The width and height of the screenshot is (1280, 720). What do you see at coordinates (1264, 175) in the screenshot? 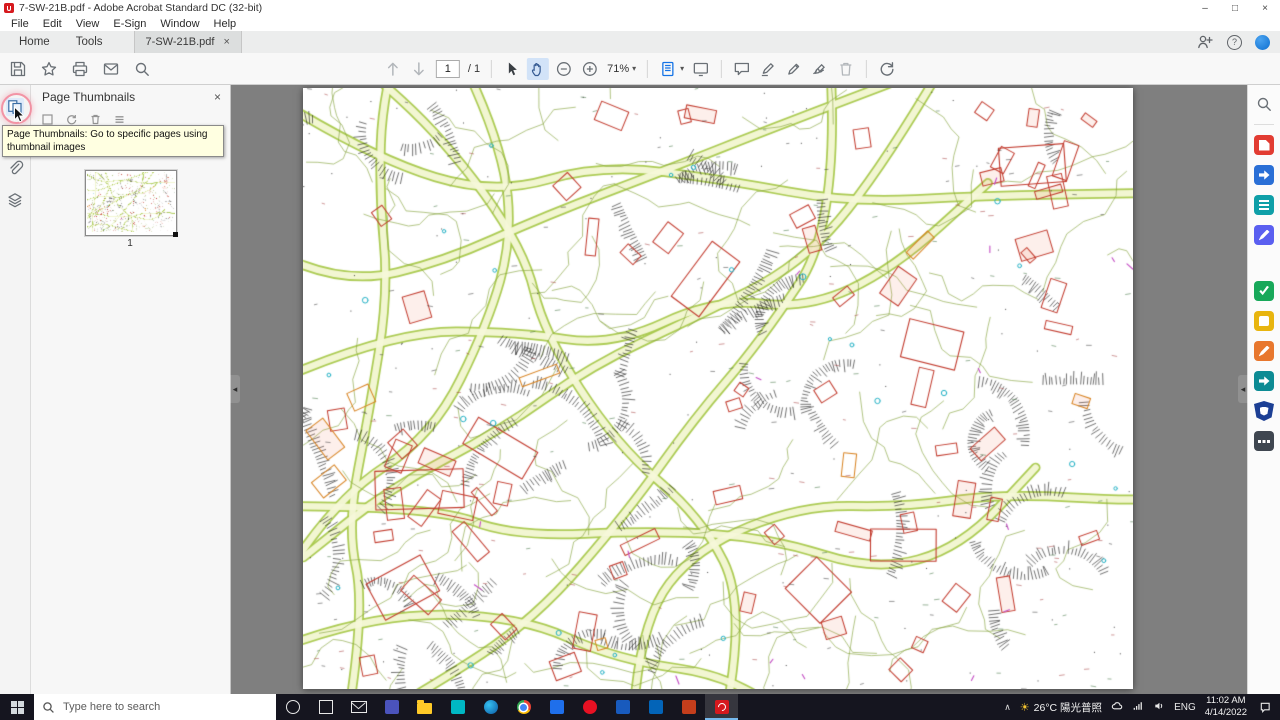
I see `export-pdf-icon` at bounding box center [1264, 175].